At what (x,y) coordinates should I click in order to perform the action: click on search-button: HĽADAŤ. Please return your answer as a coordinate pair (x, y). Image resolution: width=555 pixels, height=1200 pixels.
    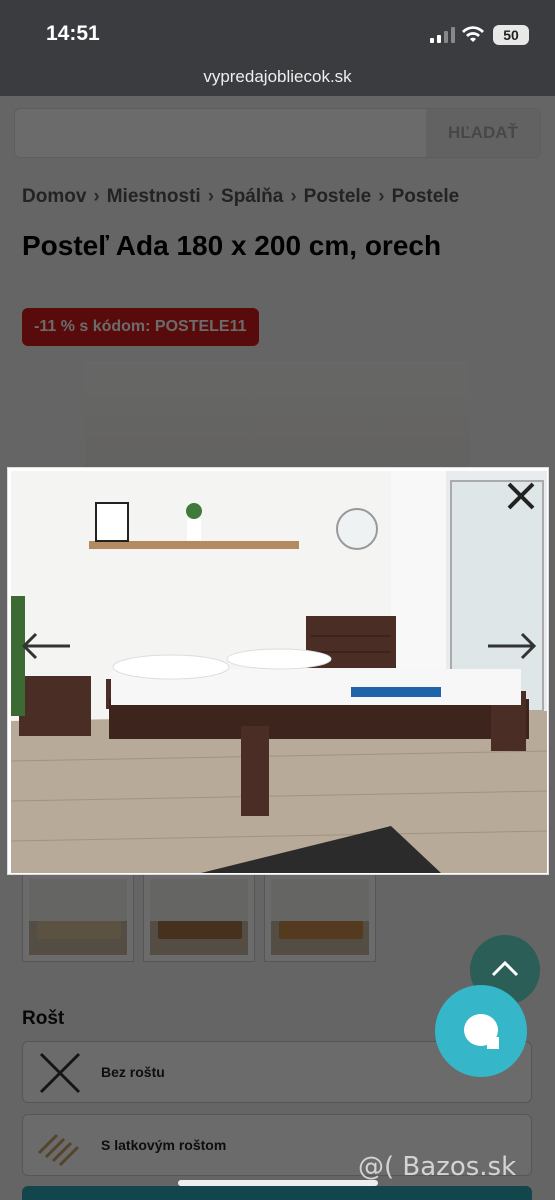
    Looking at the image, I should click on (483, 133).